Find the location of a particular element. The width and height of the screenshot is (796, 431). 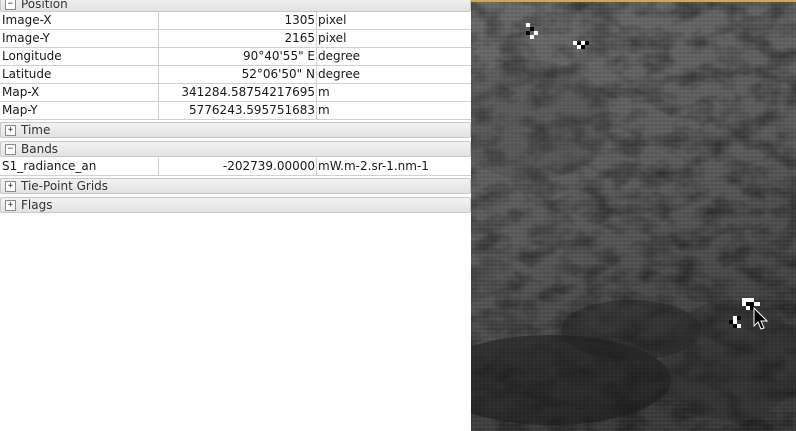

section-header-tie-point-grids: + Tie-Point Grids is located at coordinates (235, 186).